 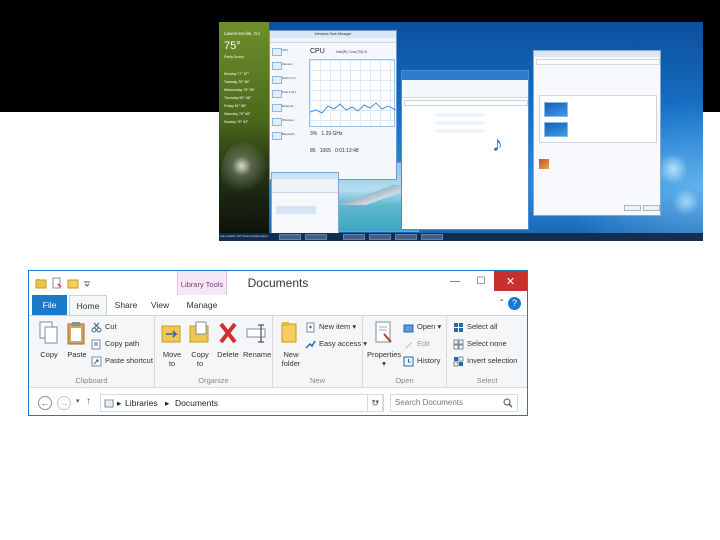 I want to click on group-label: Clipboard, so click(x=91, y=380).